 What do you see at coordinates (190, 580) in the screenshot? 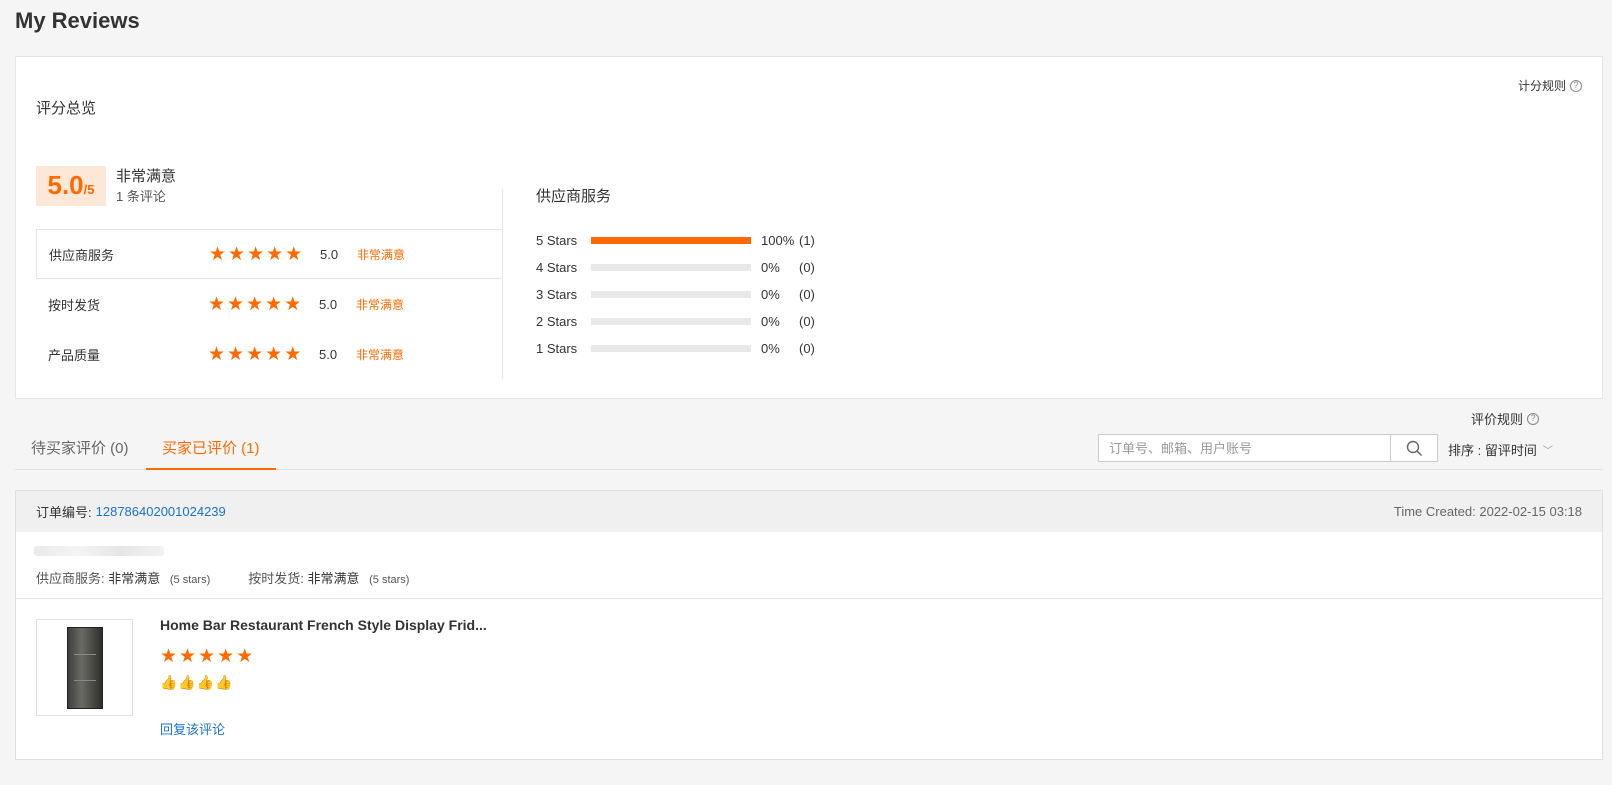
I see `supplier-service-stars: (5 stars)` at bounding box center [190, 580].